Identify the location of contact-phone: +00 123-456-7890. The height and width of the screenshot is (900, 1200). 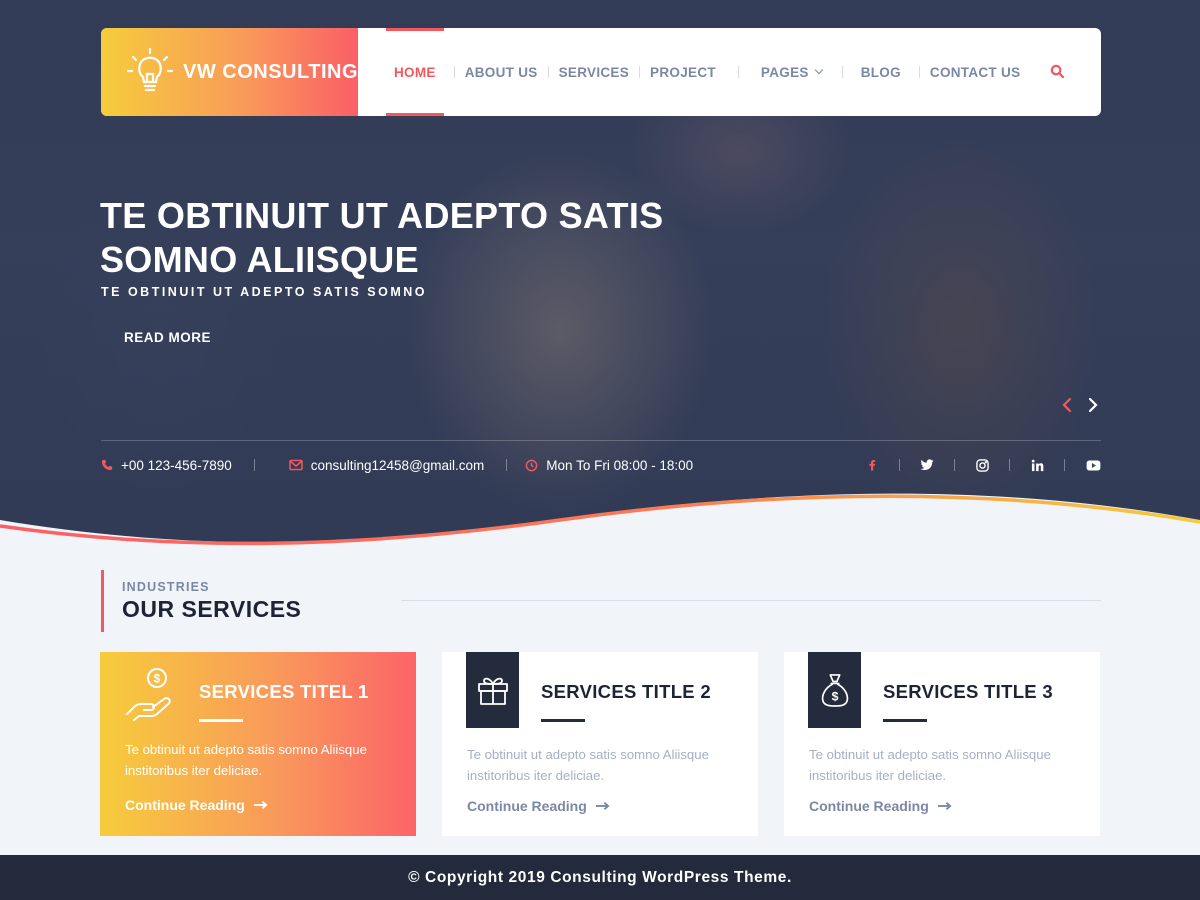
(166, 465).